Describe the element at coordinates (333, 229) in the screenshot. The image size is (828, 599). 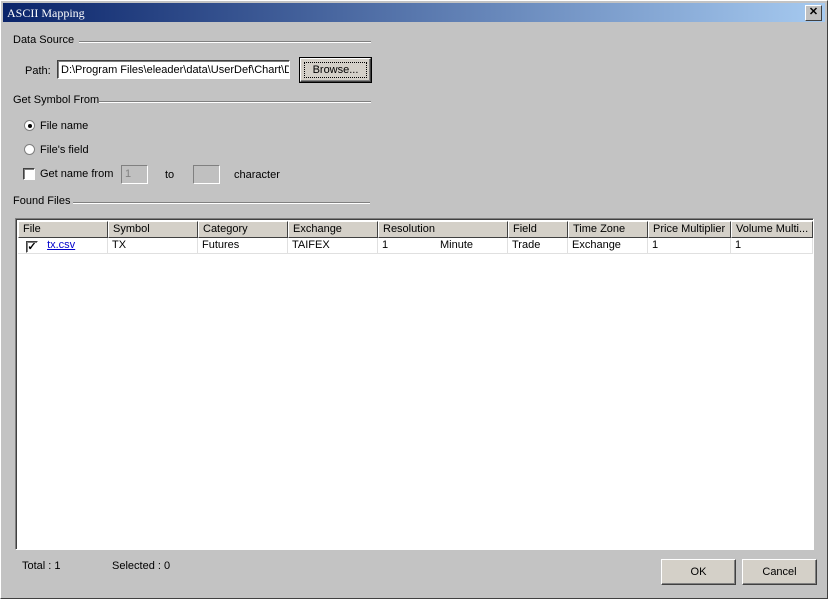
I see `column-header-exchange: Exchange` at that location.